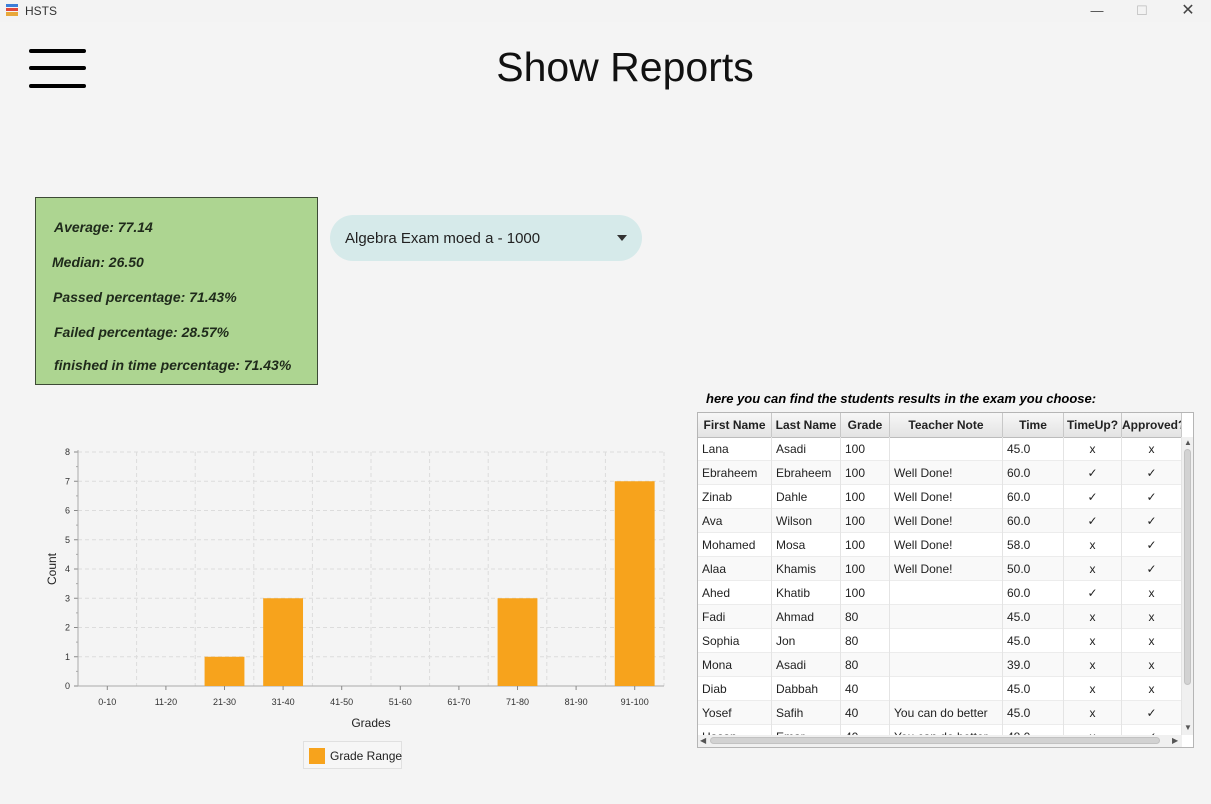 The image size is (1211, 804). I want to click on x-tick-label: 41-50, so click(341, 702).